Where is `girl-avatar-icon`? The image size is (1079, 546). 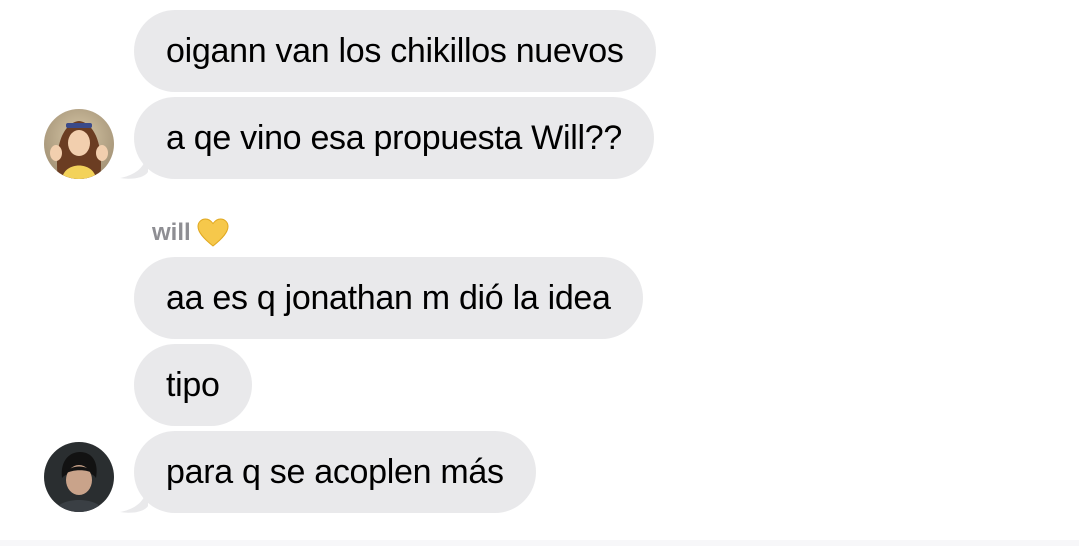 girl-avatar-icon is located at coordinates (79, 144).